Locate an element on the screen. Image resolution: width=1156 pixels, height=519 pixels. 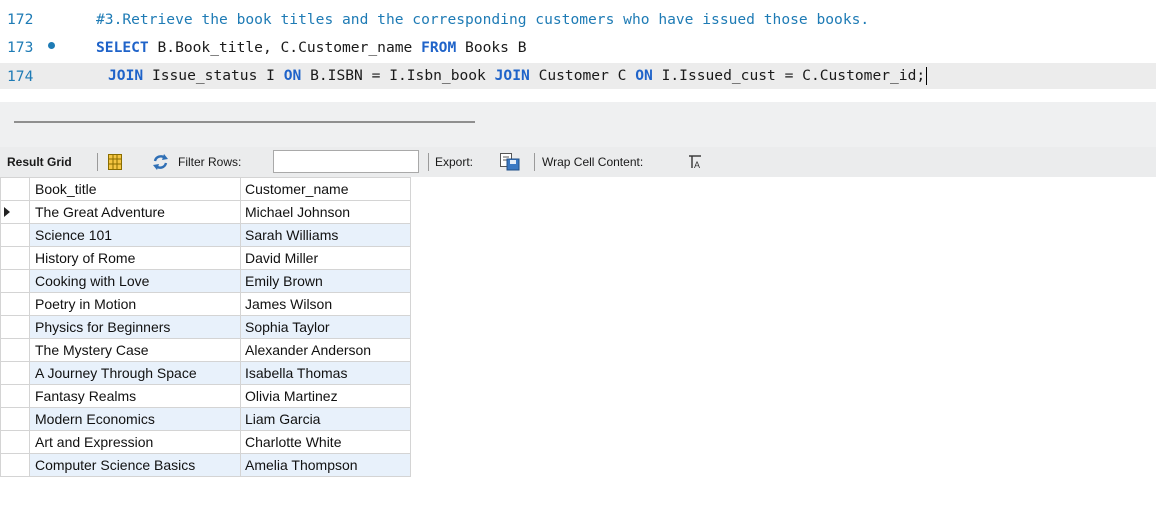
table-row: Fantasy Realms Olivia Martinez is located at coordinates (205, 396).